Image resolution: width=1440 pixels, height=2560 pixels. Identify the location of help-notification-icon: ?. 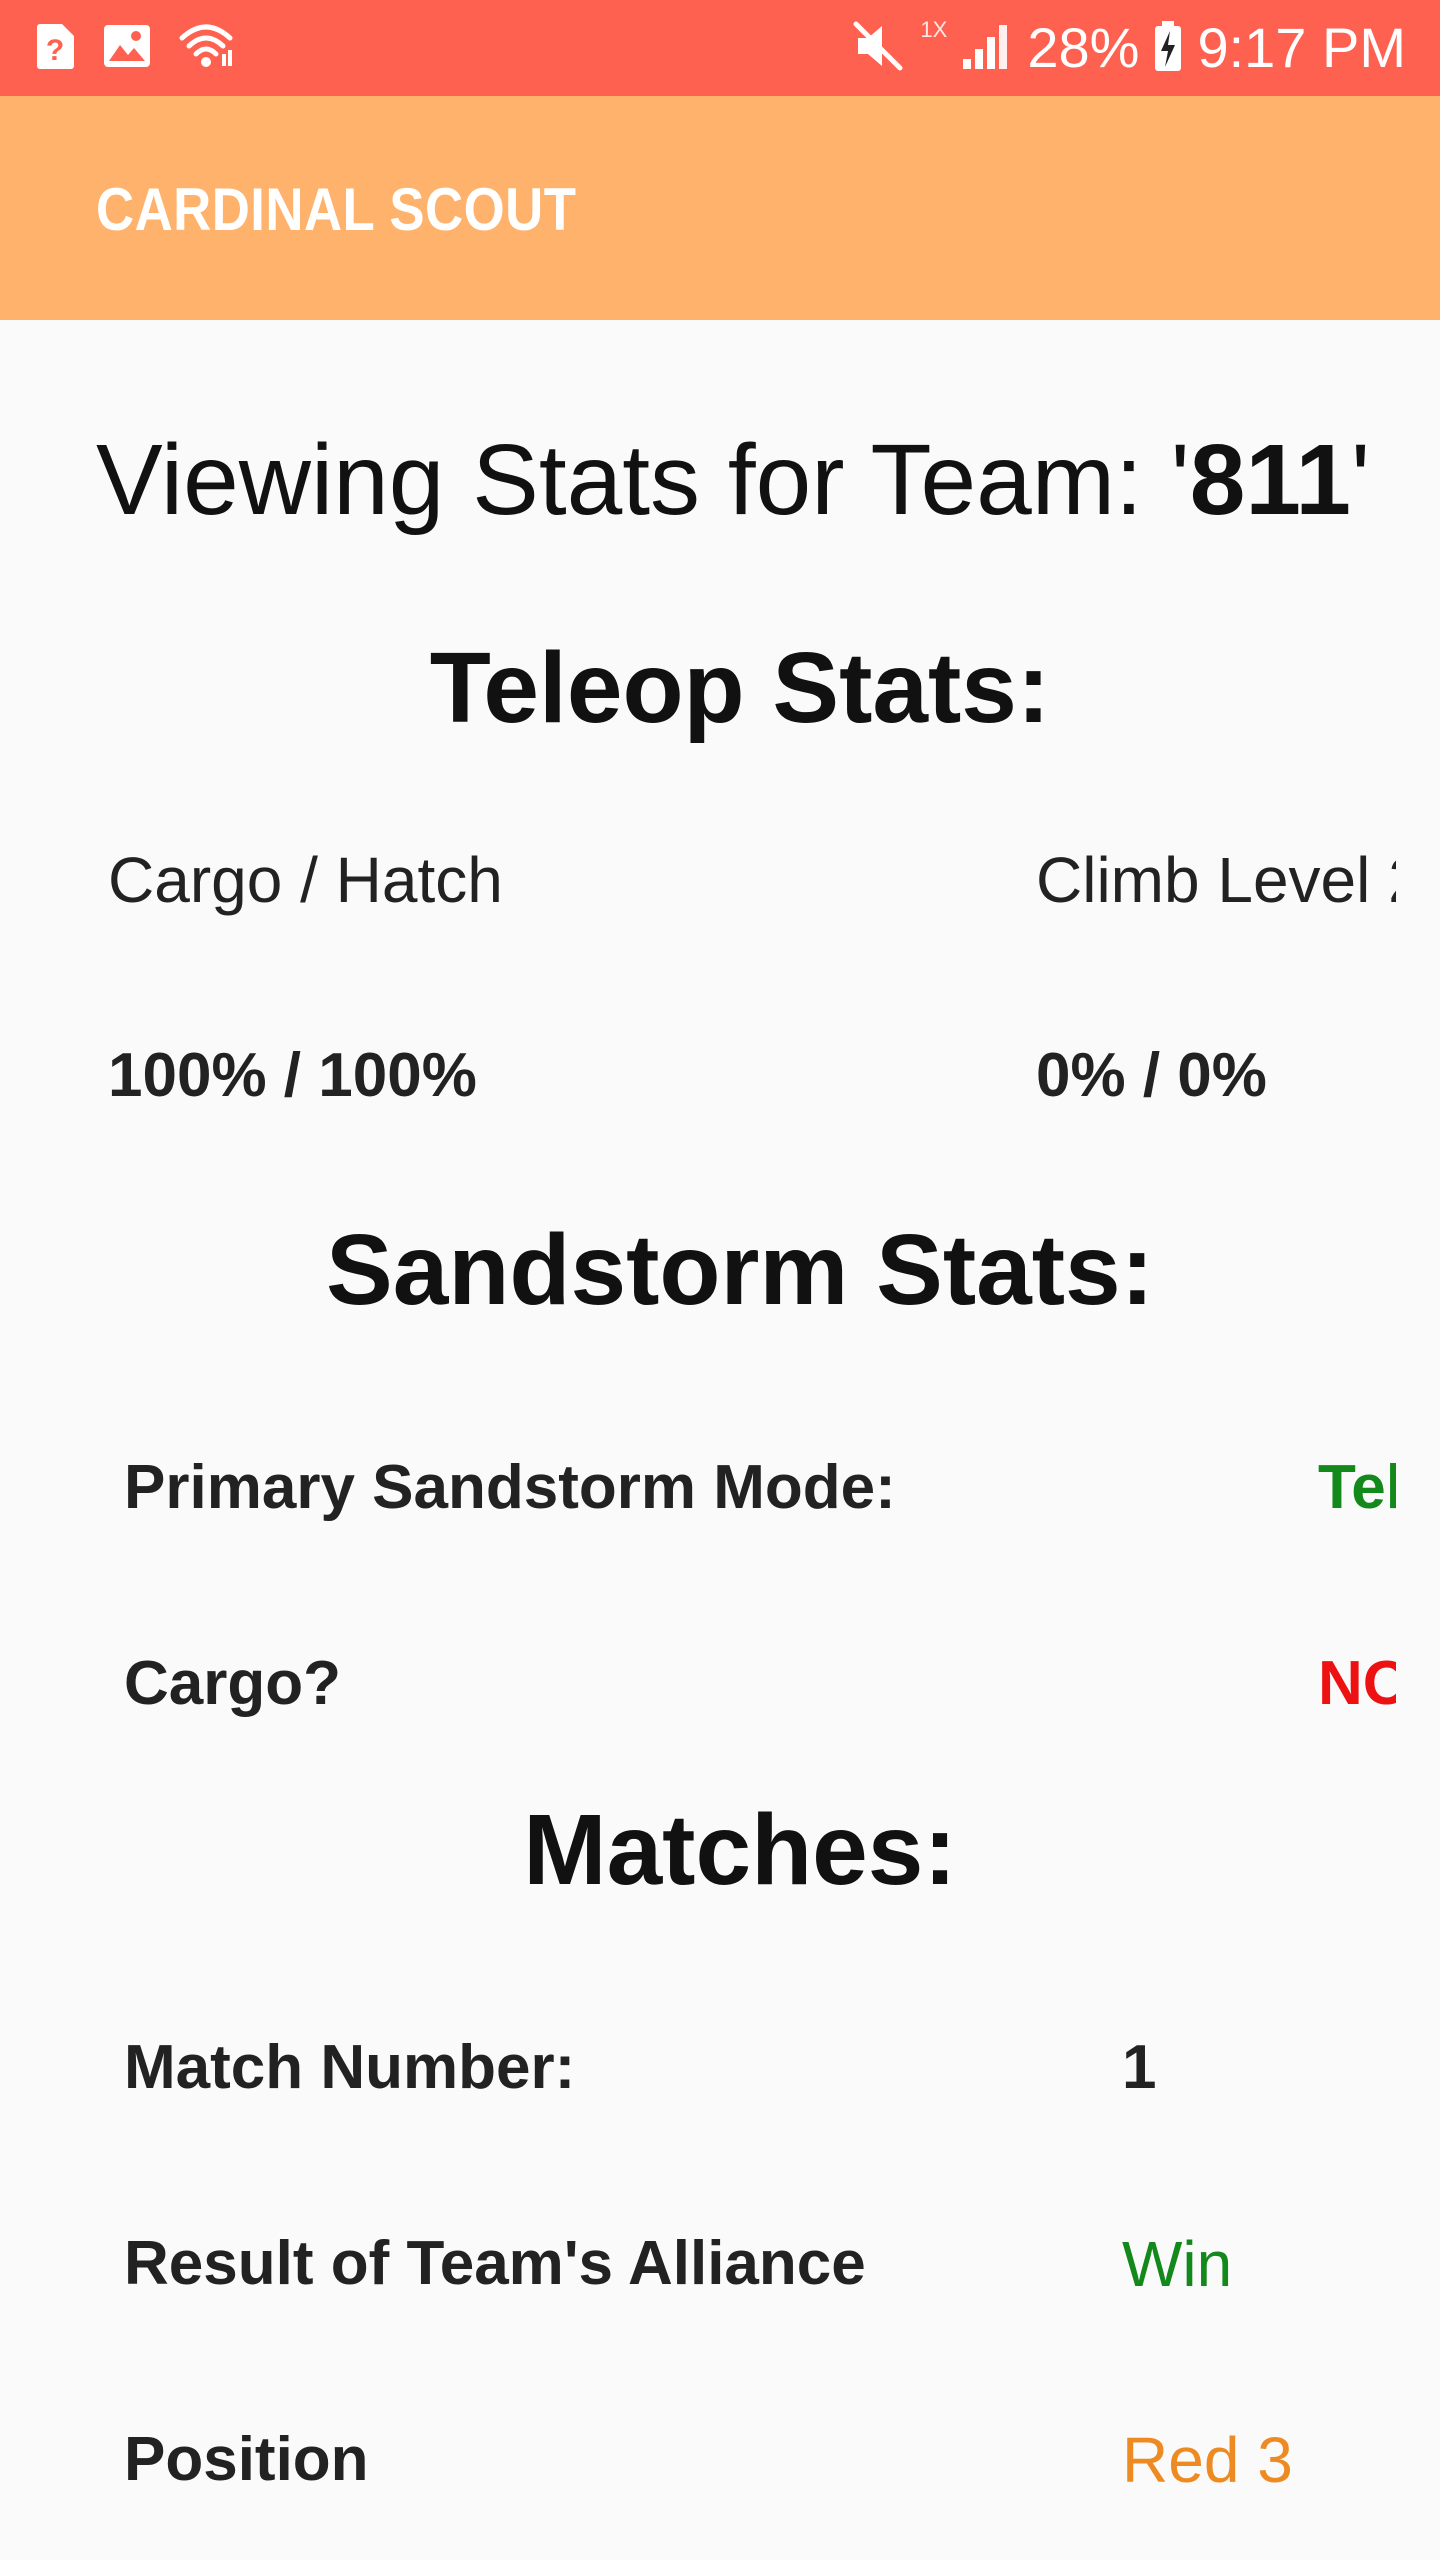
(55, 48).